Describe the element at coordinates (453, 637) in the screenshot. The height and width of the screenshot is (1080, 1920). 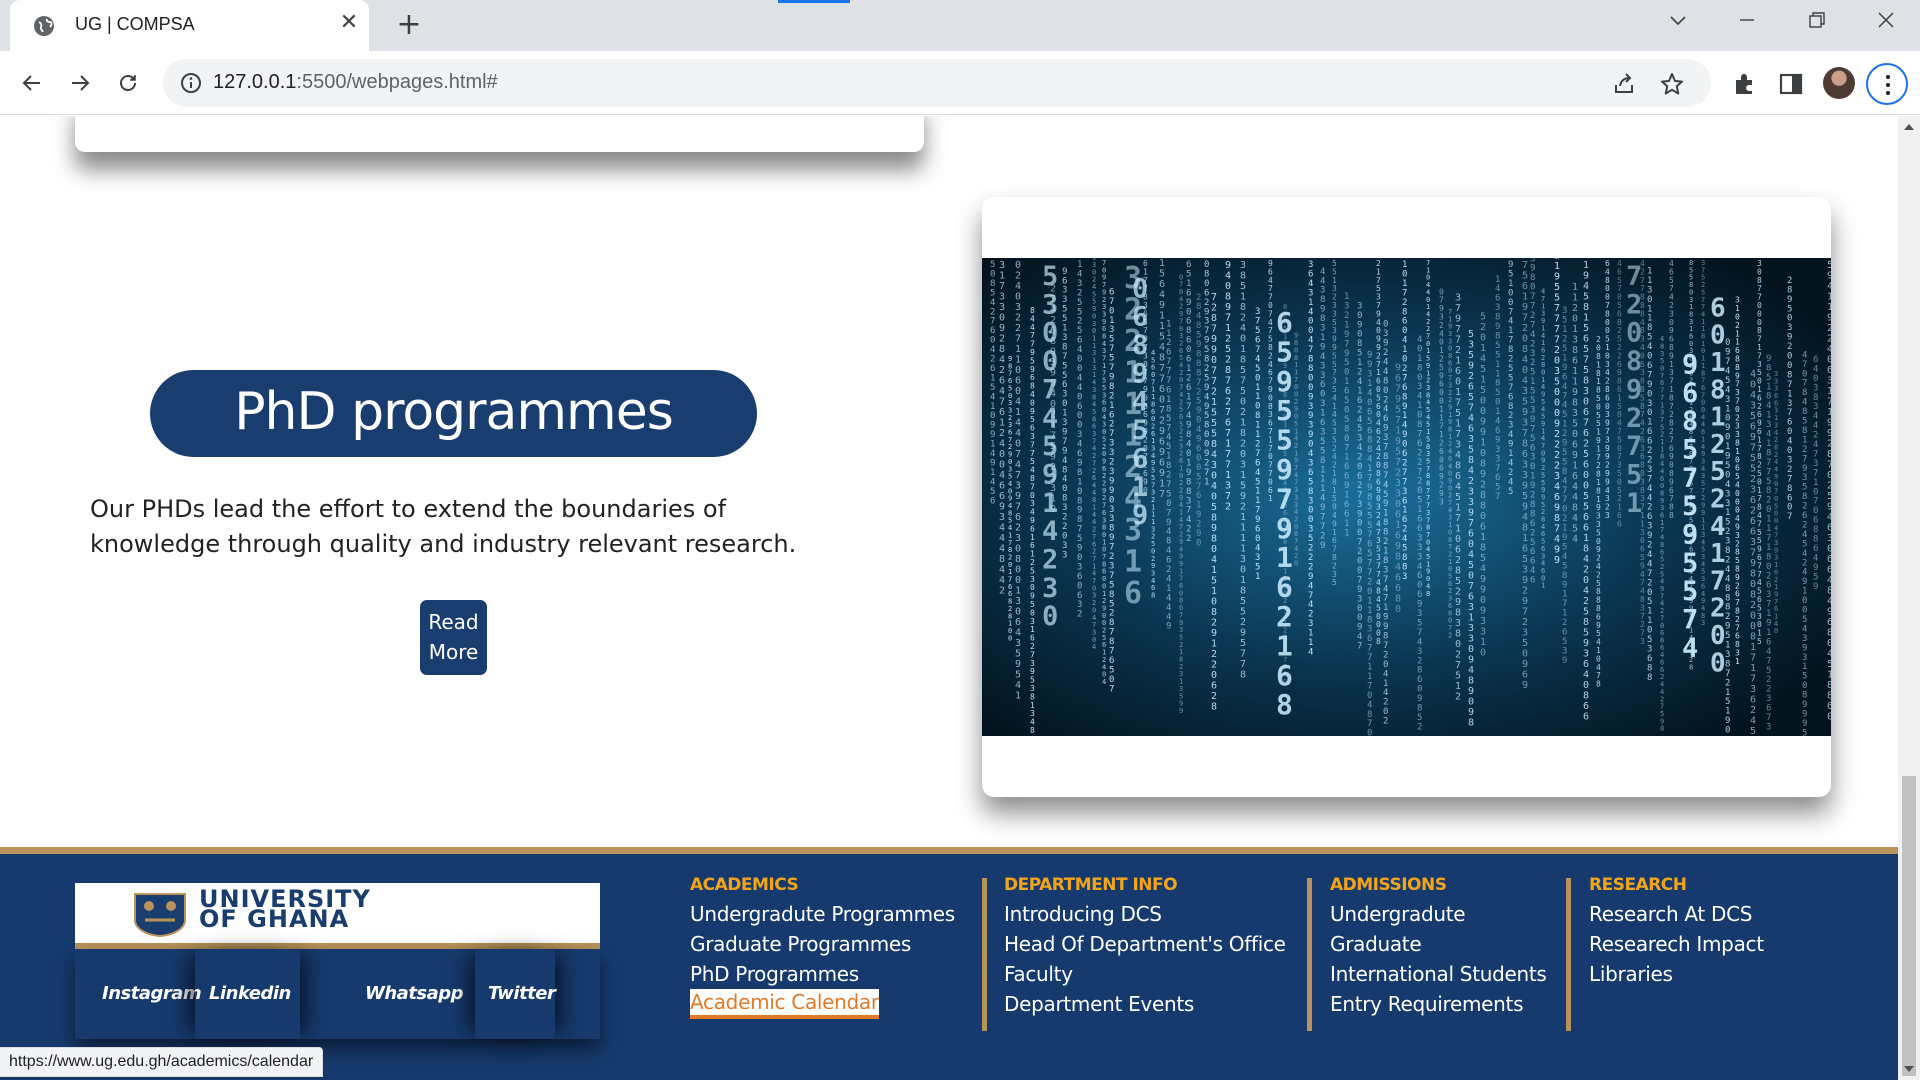
I see `read-more-button: Read More` at that location.